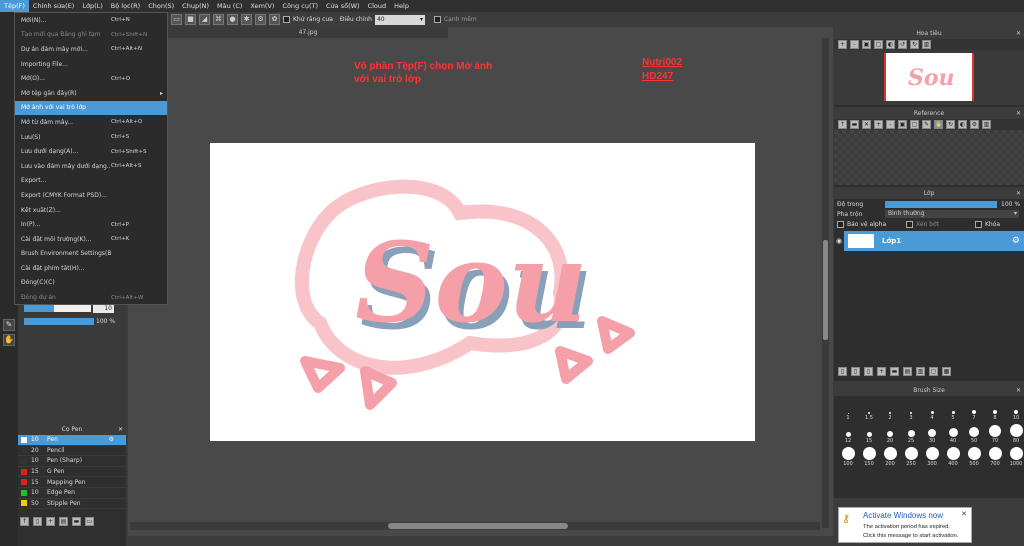 Image resolution: width=1024 pixels, height=546 pixels. I want to click on menu-9: Cửa sổ(W), so click(343, 6).